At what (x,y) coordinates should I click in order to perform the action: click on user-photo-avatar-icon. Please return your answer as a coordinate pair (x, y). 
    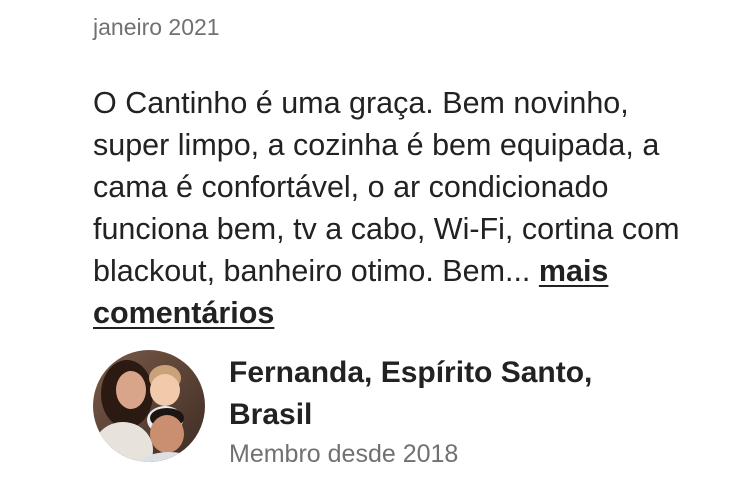
    Looking at the image, I should click on (149, 406).